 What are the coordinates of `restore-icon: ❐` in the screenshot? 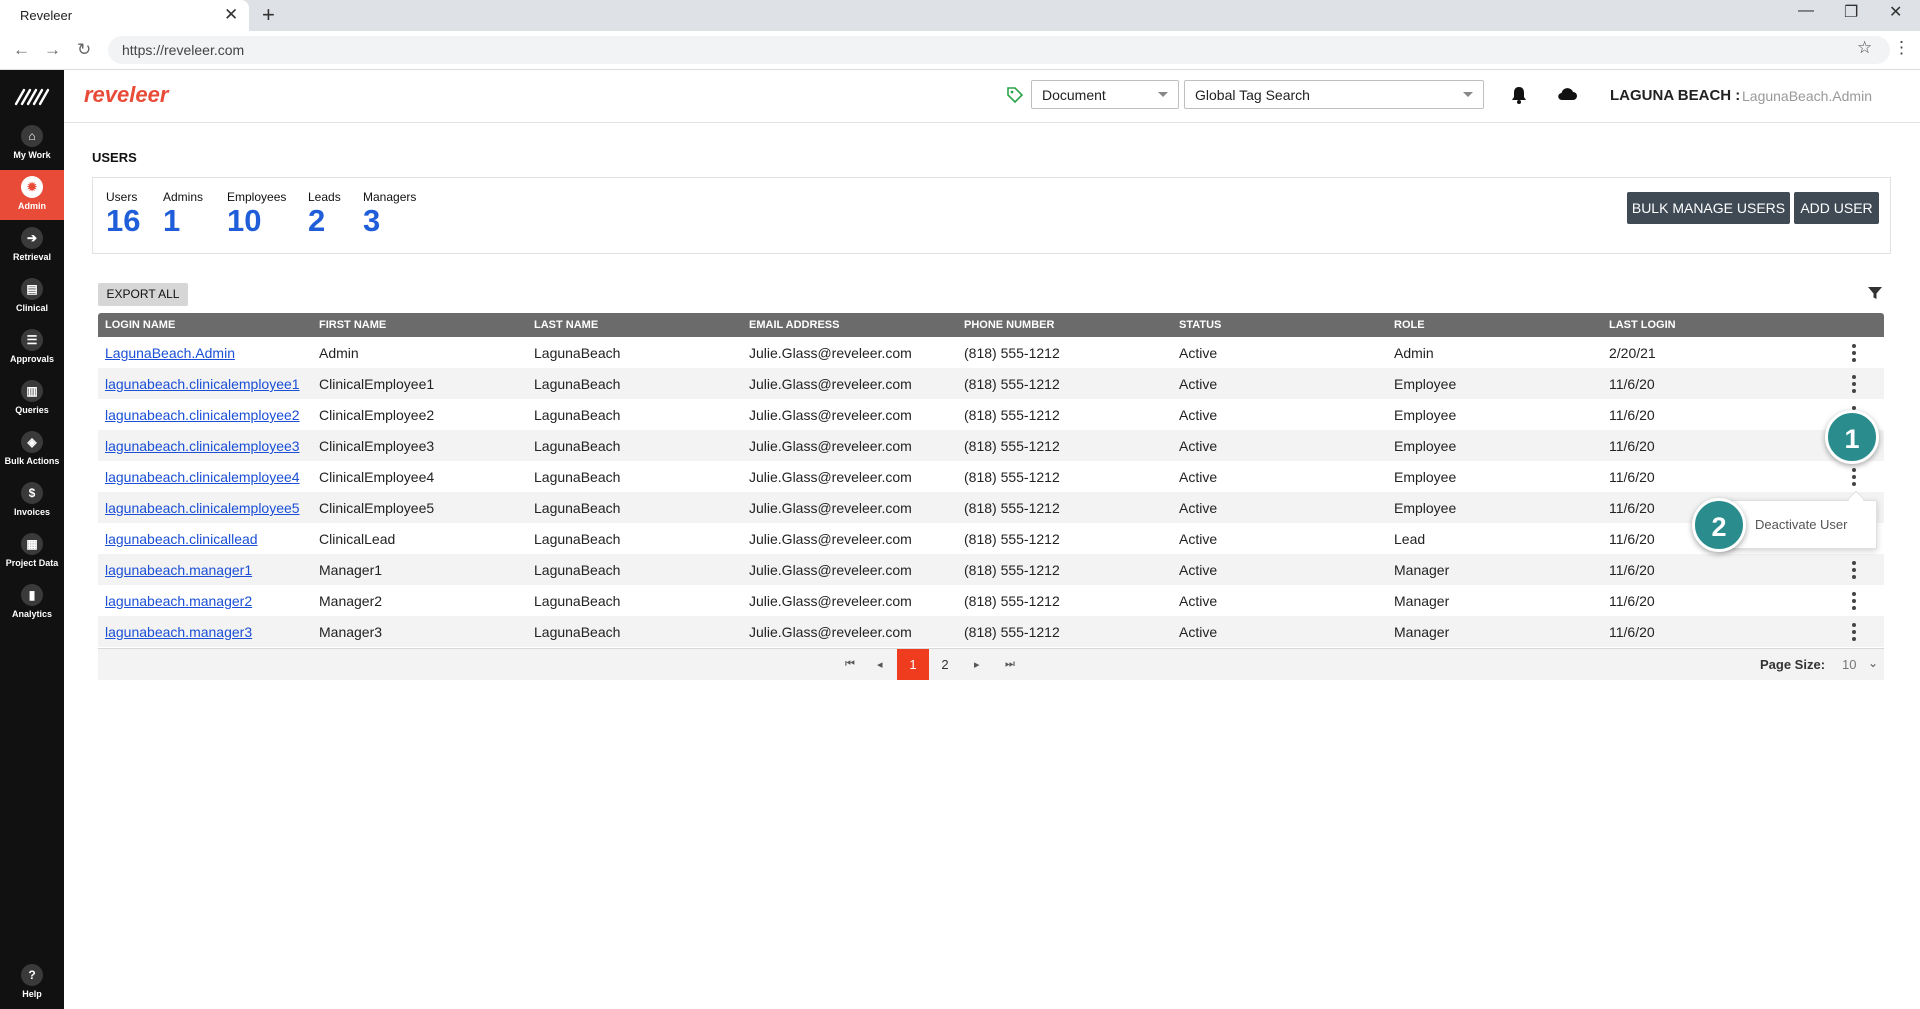 It's located at (1851, 12).